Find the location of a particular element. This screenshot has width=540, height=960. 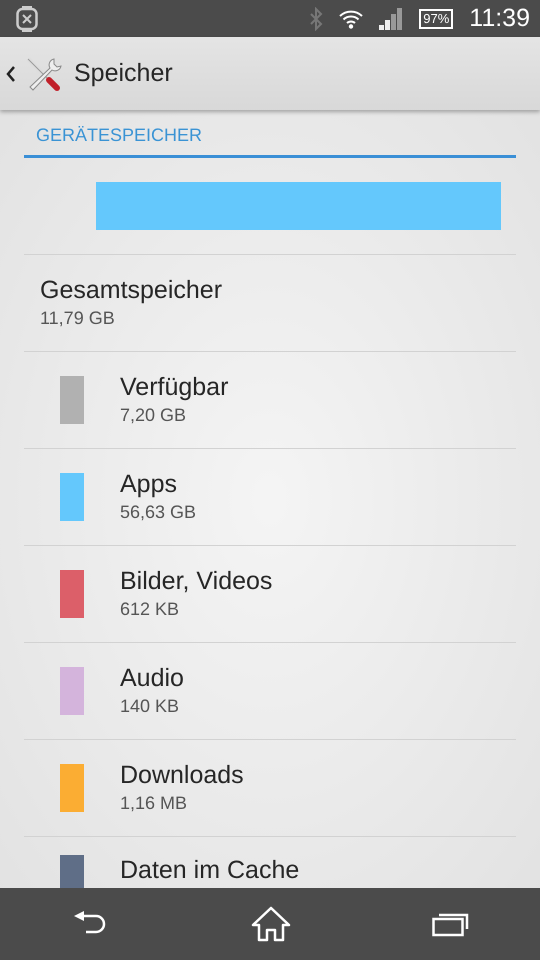

category-size: 7,20 GB is located at coordinates (154, 415).